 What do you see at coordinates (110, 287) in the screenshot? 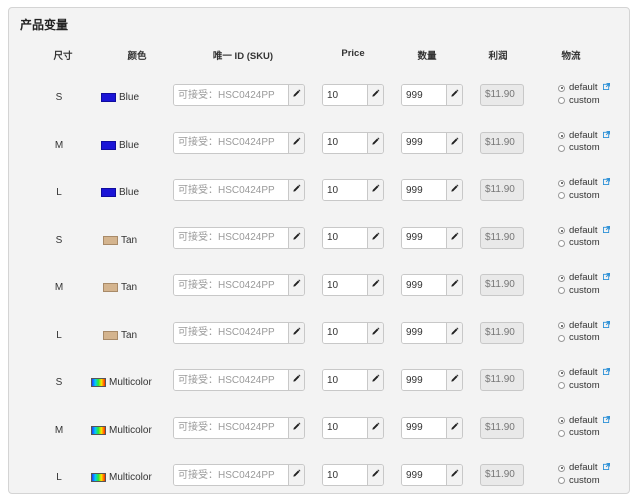
I see `color-swatch` at bounding box center [110, 287].